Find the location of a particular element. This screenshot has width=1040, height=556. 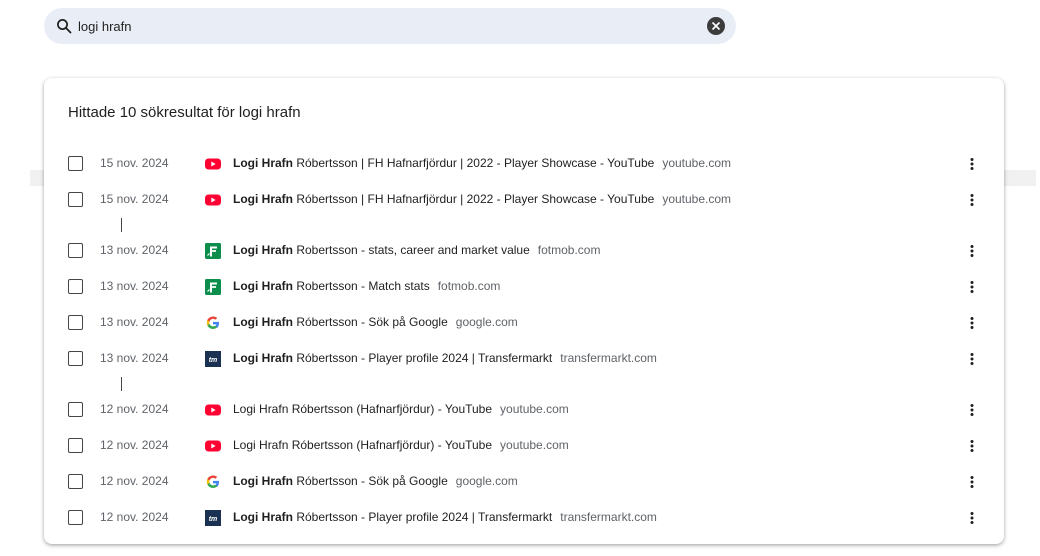

search-bar is located at coordinates (390, 26).